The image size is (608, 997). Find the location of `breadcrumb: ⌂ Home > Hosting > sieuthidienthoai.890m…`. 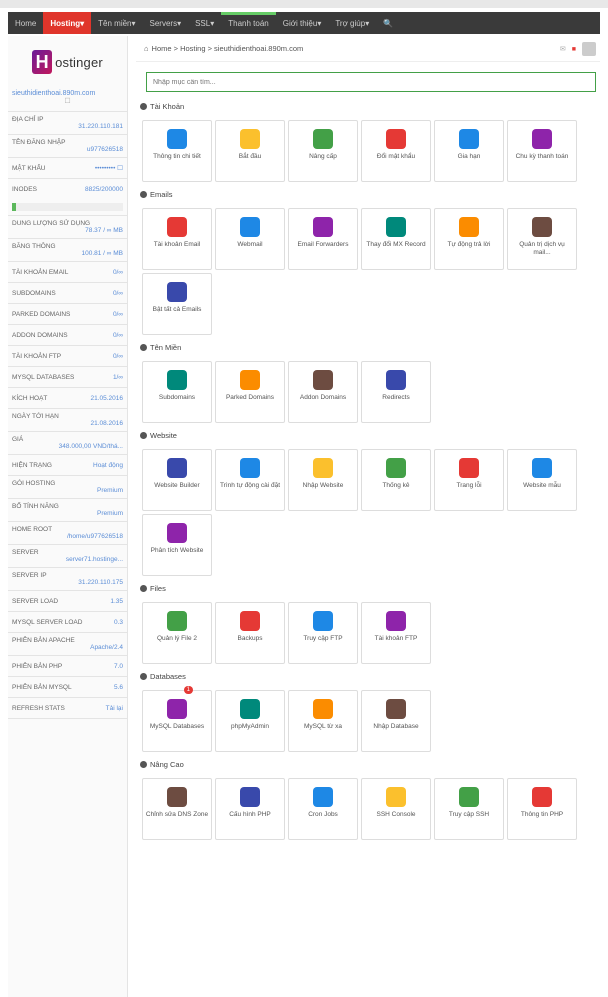

breadcrumb: ⌂ Home > Hosting > sieuthidienthoai.890m… is located at coordinates (368, 49).